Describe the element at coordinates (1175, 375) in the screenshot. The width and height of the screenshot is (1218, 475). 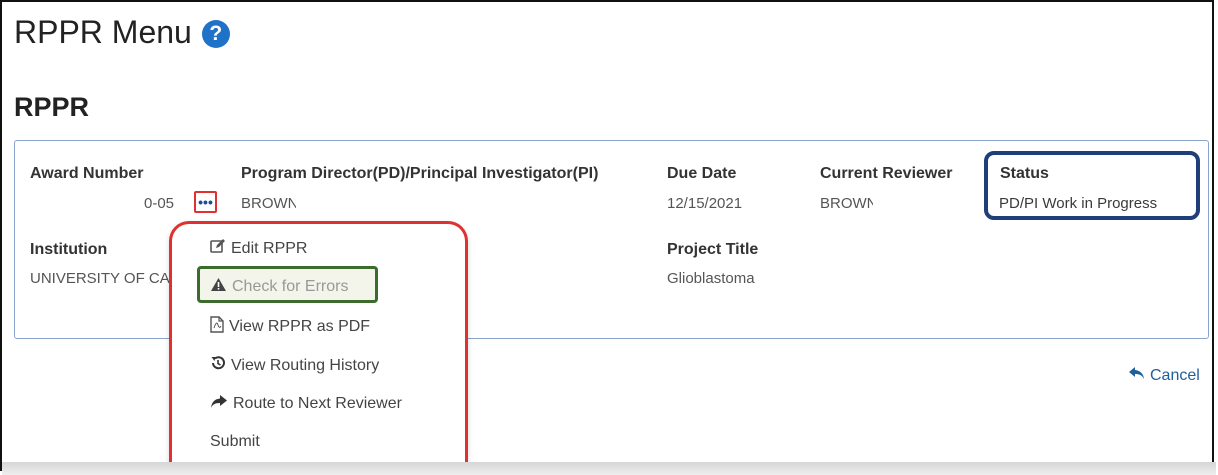
I see `cancel-label: Cancel` at that location.